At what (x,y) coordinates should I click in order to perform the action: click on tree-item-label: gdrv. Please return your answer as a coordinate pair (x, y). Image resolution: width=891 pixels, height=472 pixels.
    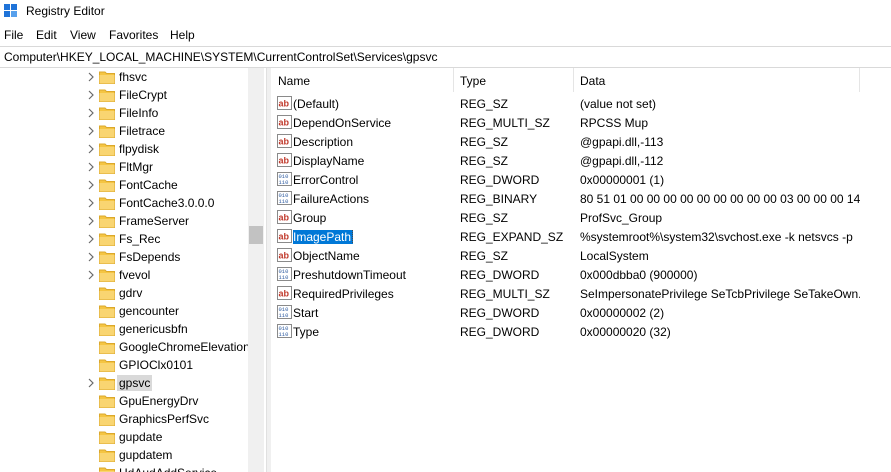
    Looking at the image, I should click on (131, 293).